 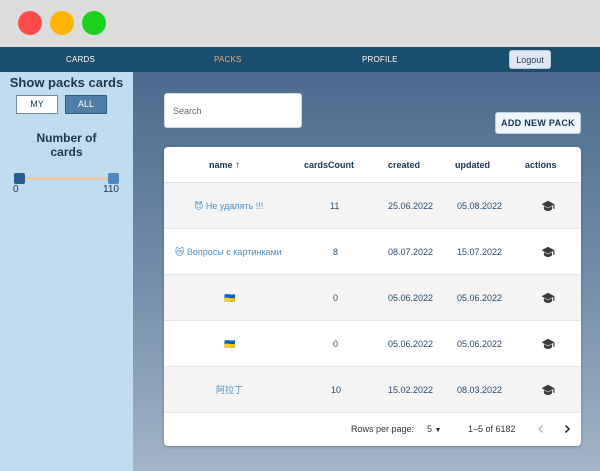 What do you see at coordinates (66, 82) in the screenshot?
I see `sidebar-title: Show packs cards` at bounding box center [66, 82].